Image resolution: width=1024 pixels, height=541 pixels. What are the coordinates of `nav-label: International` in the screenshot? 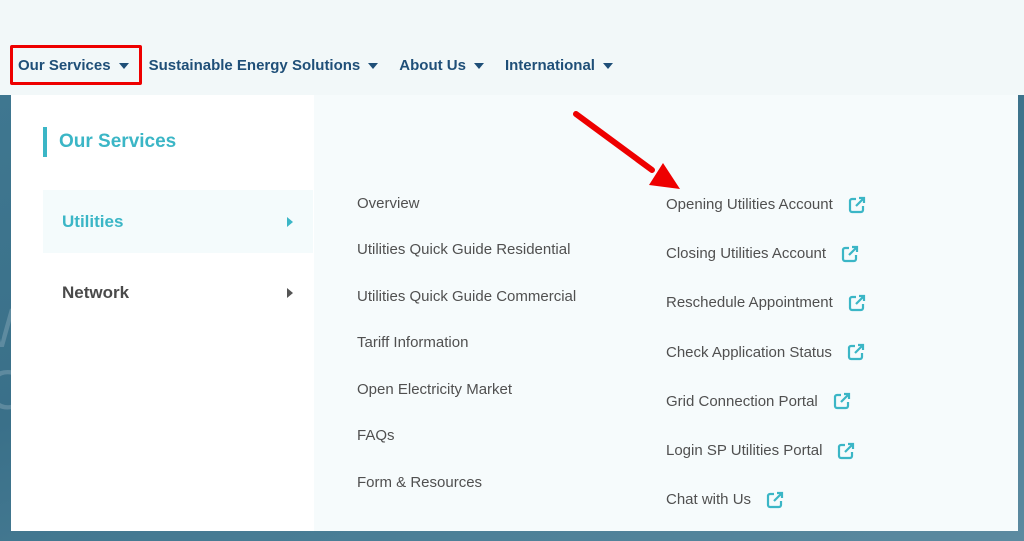 It's located at (549, 65).